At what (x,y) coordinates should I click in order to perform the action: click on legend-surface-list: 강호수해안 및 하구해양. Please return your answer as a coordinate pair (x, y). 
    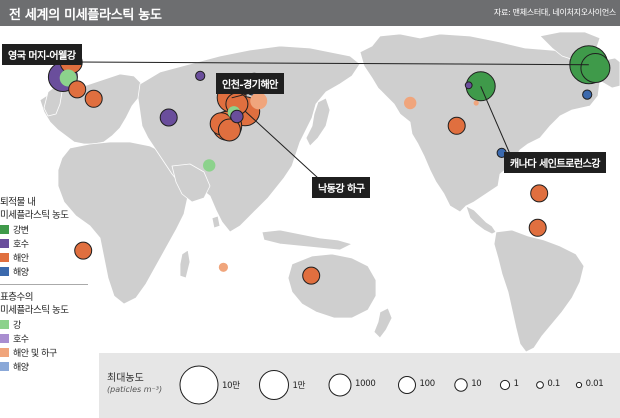
    Looking at the image, I should click on (47, 345).